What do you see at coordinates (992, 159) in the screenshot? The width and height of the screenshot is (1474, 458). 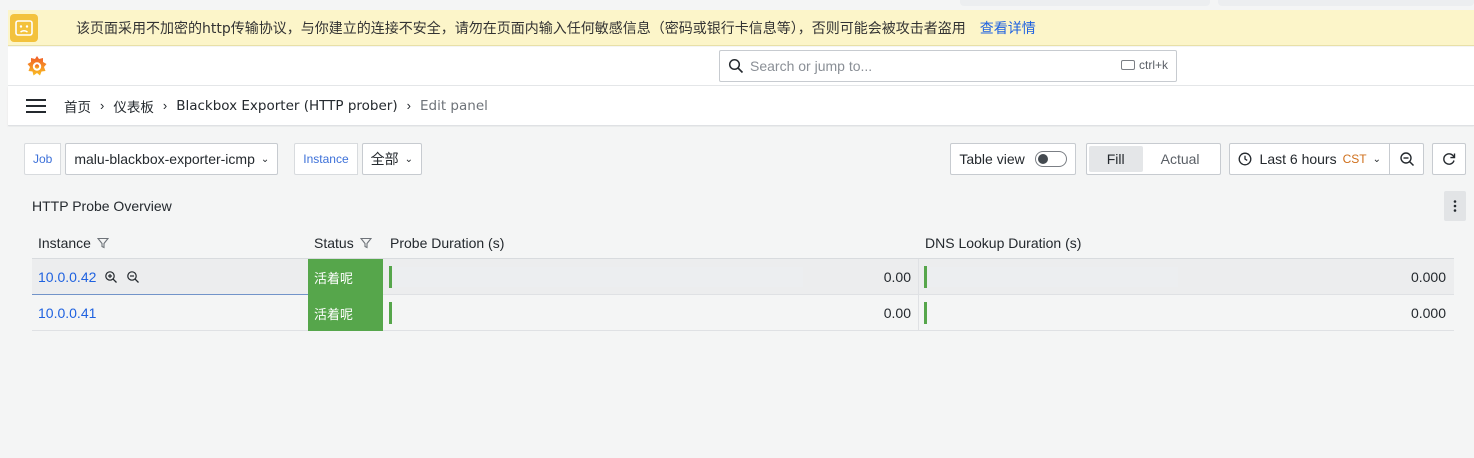 I see `table-view-label: Table view` at bounding box center [992, 159].